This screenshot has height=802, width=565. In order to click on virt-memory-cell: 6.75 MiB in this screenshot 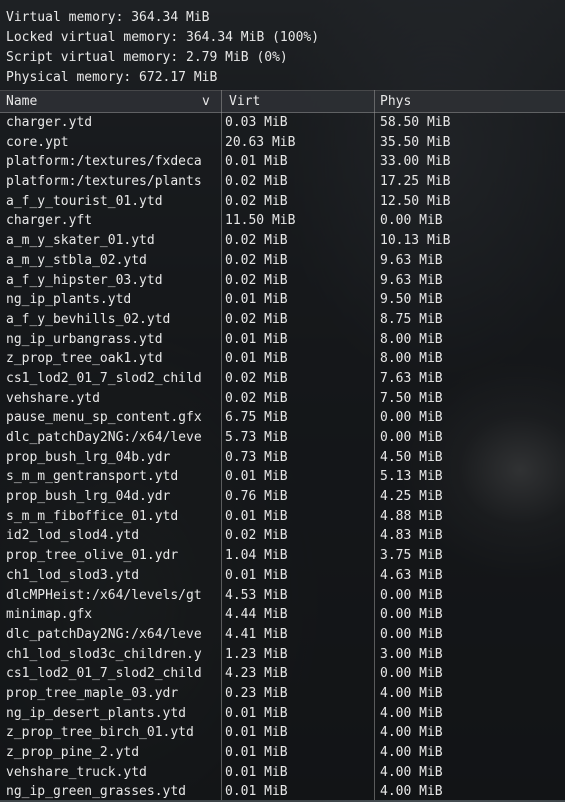, I will do `click(256, 418)`.